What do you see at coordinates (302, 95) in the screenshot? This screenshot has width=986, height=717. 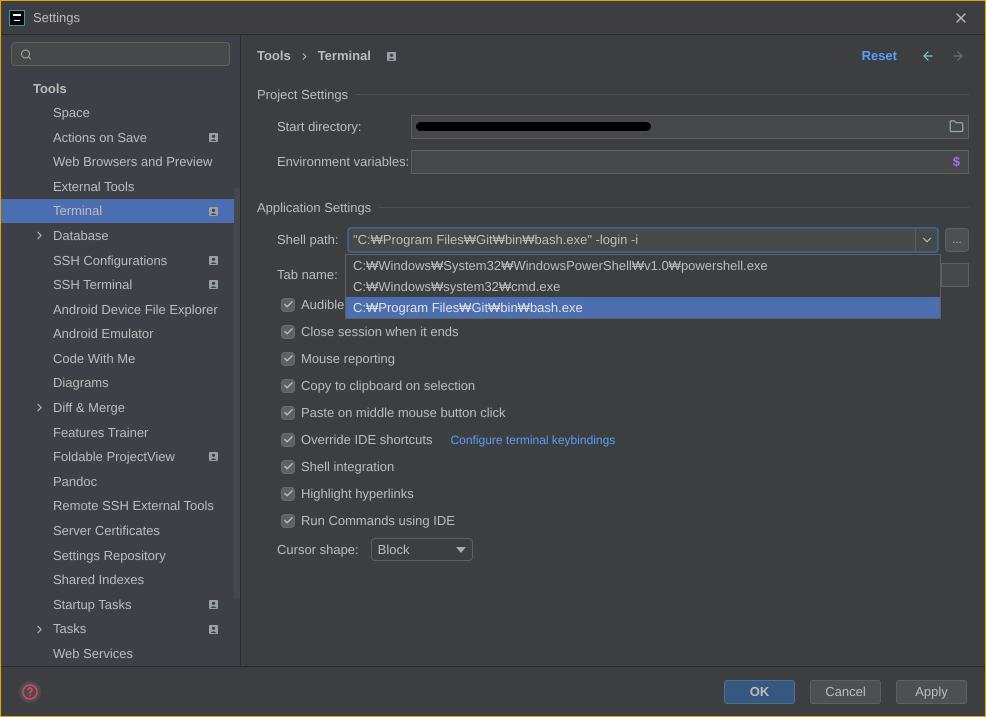 I see `section-title: Project Settings` at bounding box center [302, 95].